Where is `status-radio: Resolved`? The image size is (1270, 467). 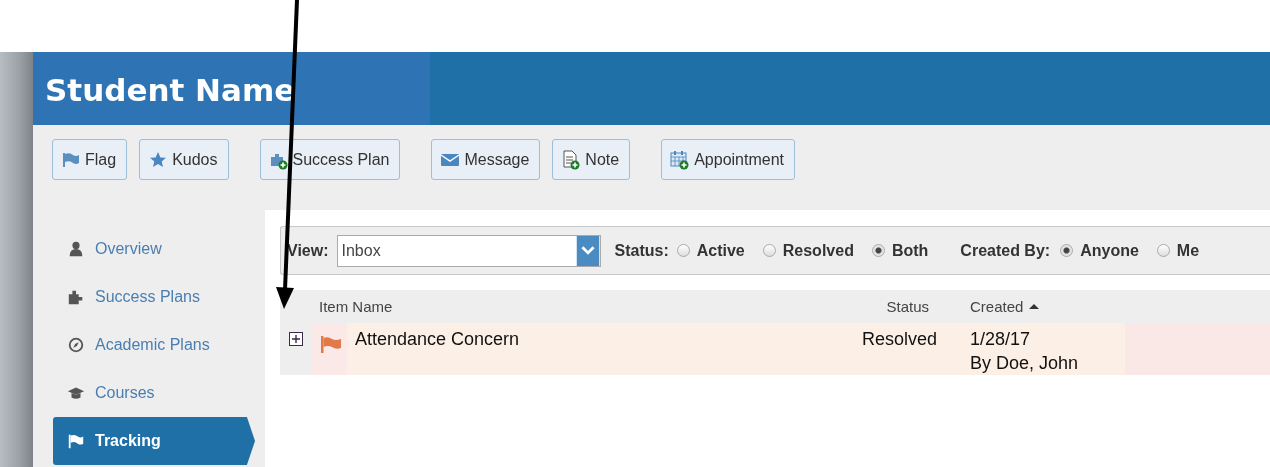
status-radio: Resolved is located at coordinates (808, 250).